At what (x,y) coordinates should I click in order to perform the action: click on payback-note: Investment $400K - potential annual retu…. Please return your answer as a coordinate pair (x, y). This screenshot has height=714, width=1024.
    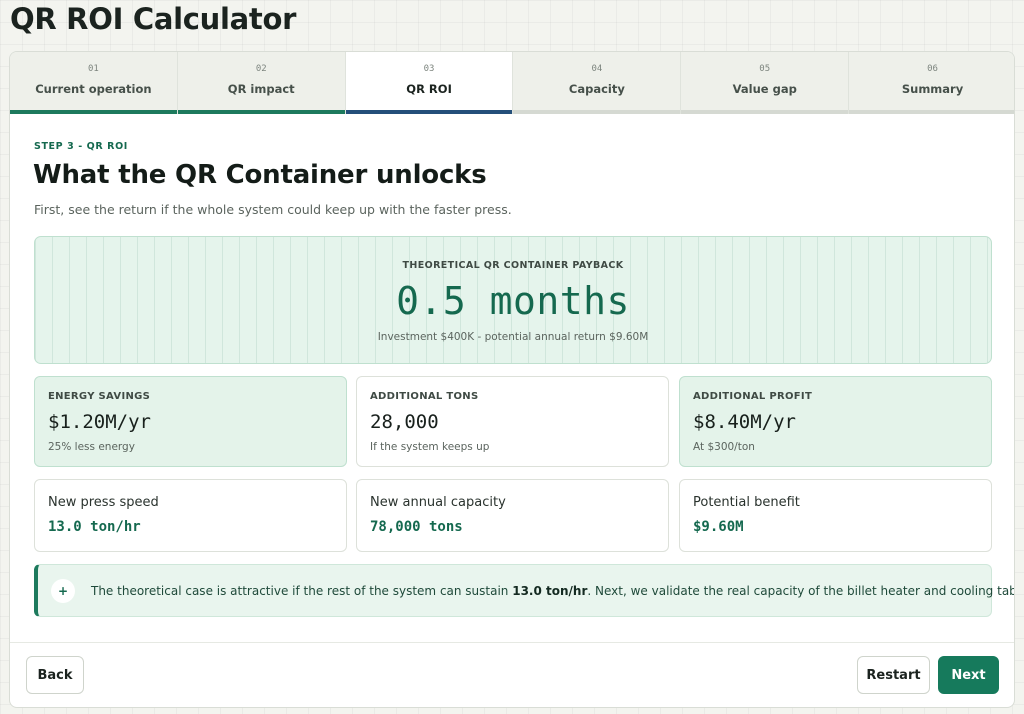
    Looking at the image, I should click on (513, 337).